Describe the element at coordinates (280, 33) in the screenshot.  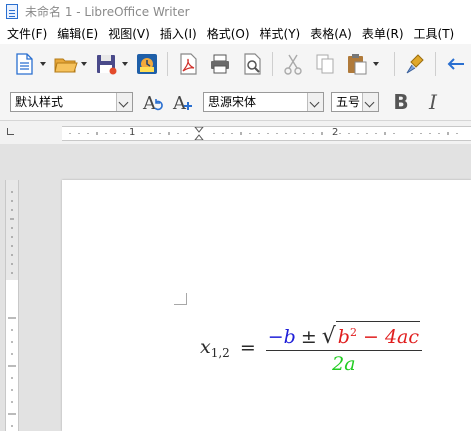
I see `menu-styles: 样式(Y)` at that location.